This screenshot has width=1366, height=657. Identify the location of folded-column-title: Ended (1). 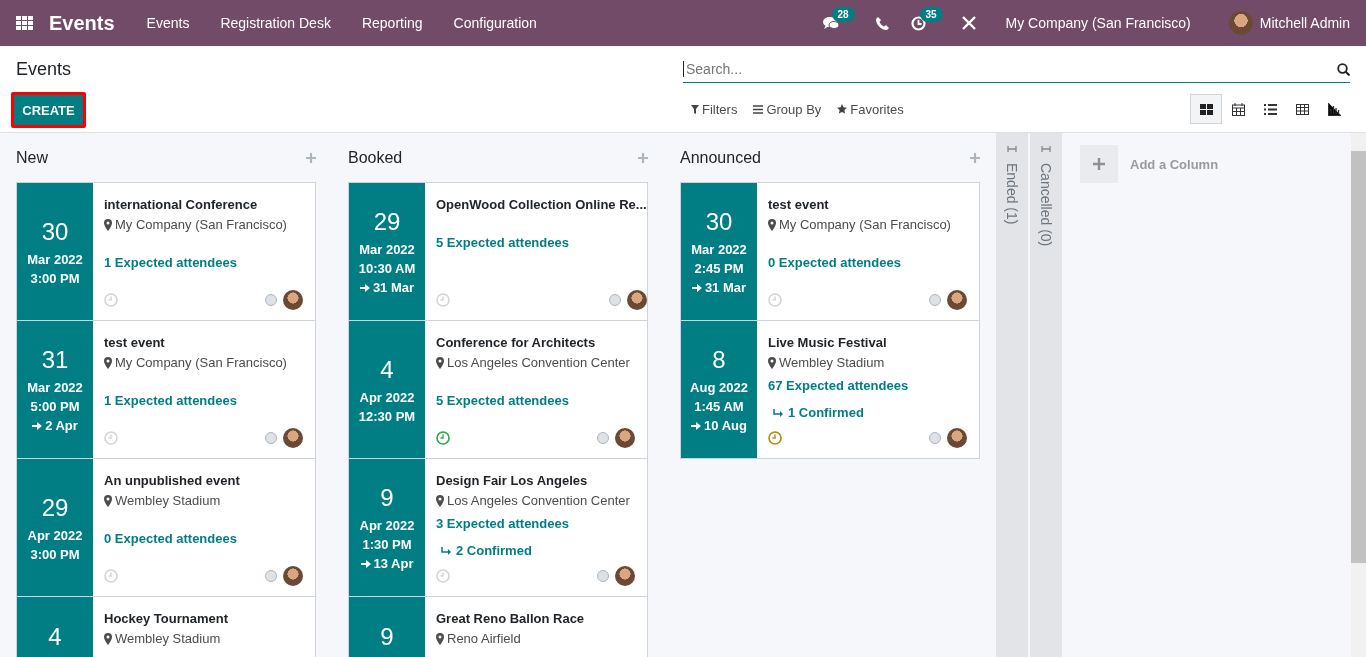
(1012, 194).